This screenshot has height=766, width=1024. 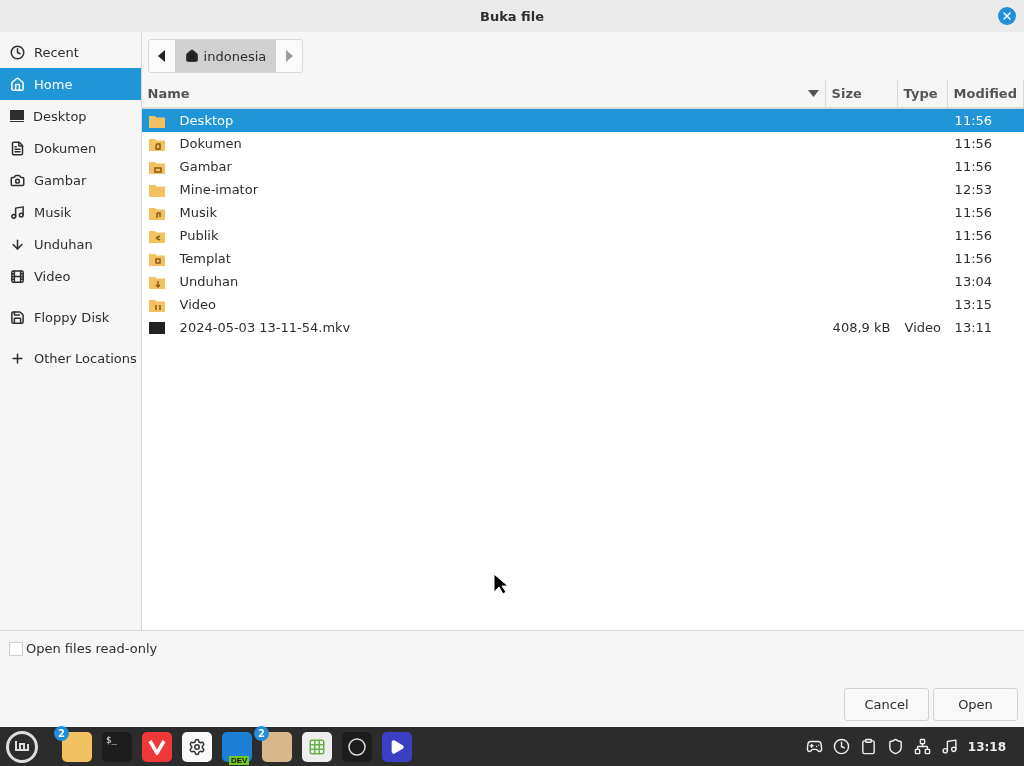 What do you see at coordinates (17, 244) in the screenshot?
I see `download-icon` at bounding box center [17, 244].